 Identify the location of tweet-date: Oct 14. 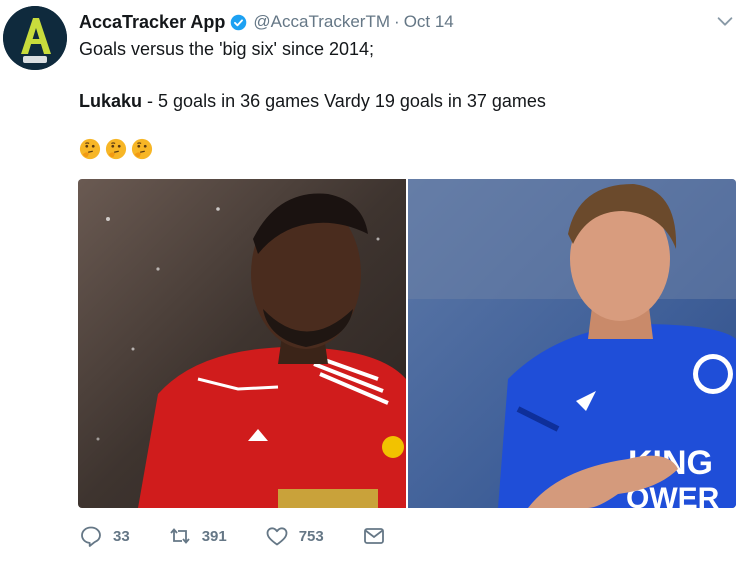
(429, 22).